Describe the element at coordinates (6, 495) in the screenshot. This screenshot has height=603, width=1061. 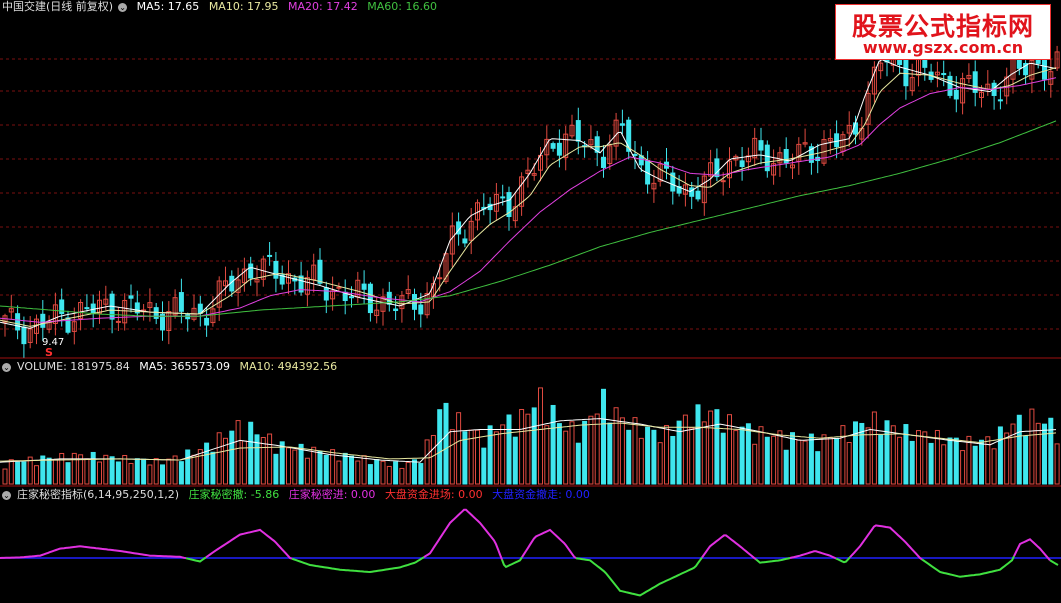
I see `indicator-settings-circle-icon: ⌄` at that location.